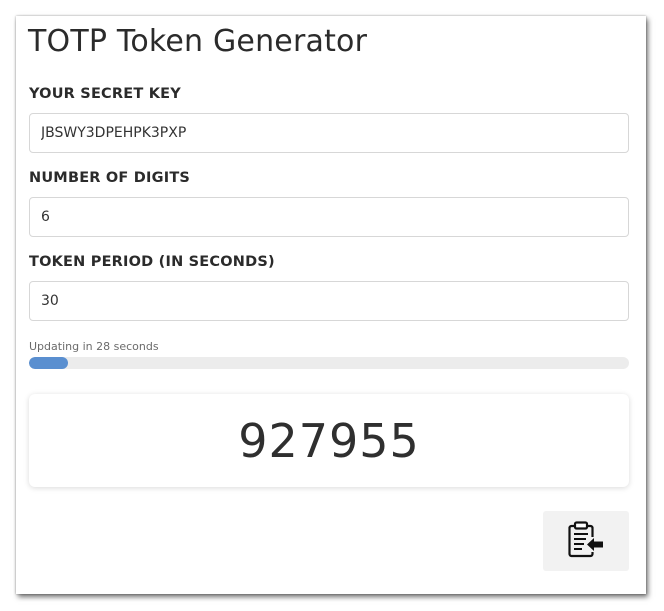 This screenshot has width=664, height=611. Describe the element at coordinates (329, 363) in the screenshot. I see `progress-bar` at that location.